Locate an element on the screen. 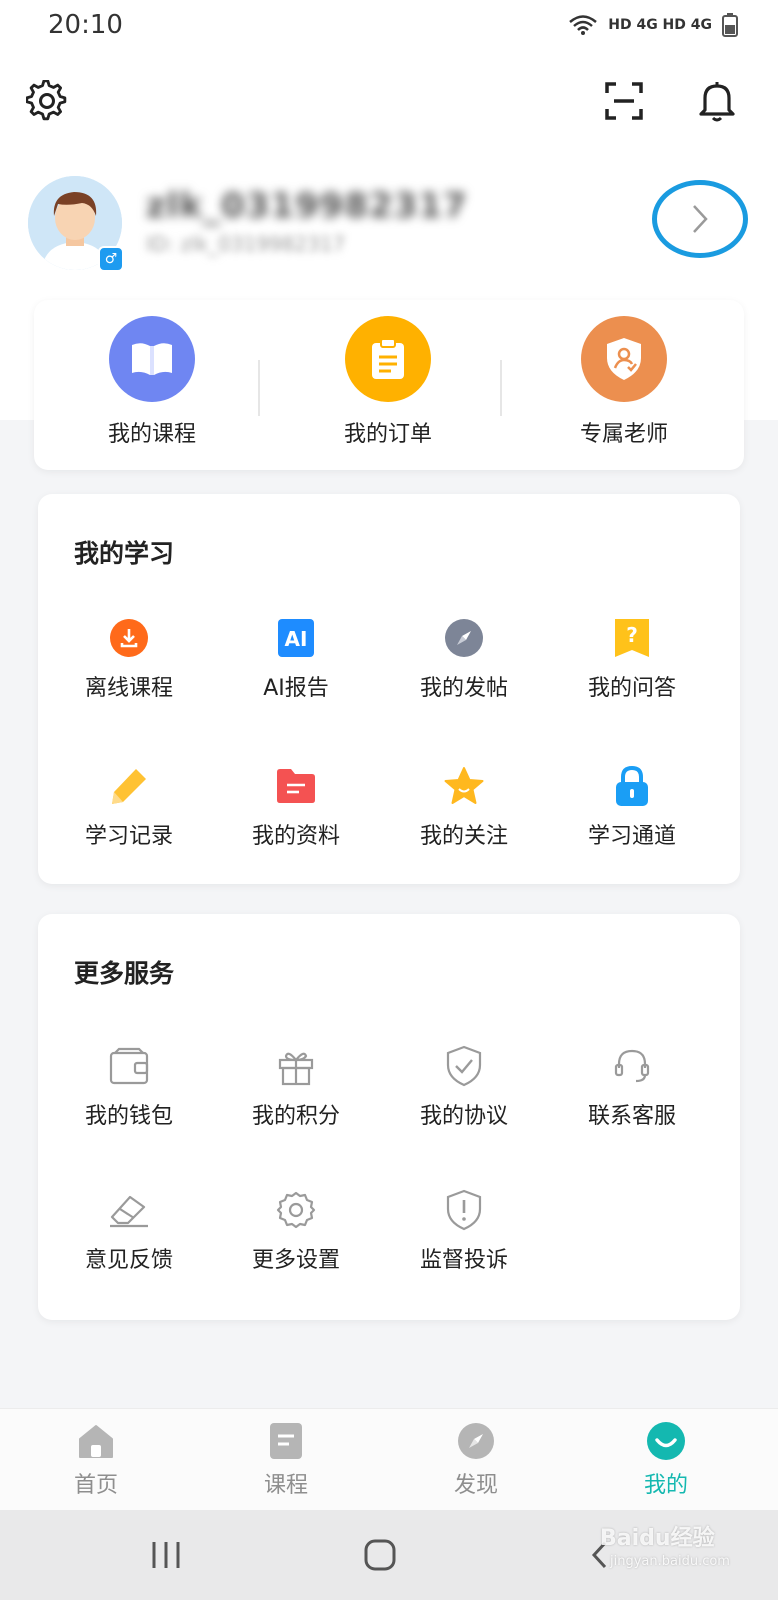  service-item-label: 联系客服 is located at coordinates (631, 1116).